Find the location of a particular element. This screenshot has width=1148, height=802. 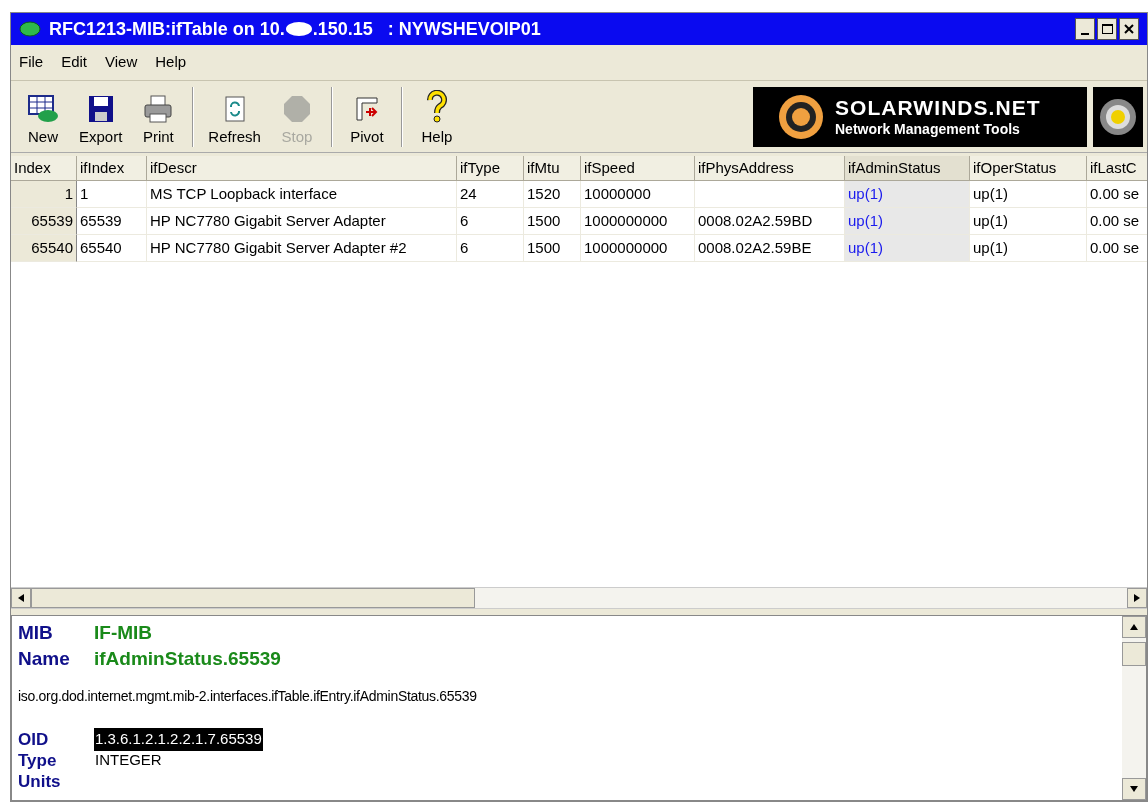

field-label: Units is located at coordinates (40, 781).